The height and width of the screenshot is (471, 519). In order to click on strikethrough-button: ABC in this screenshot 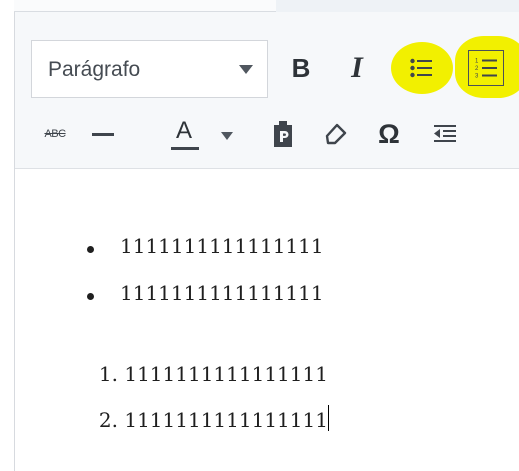, I will do `click(55, 134)`.